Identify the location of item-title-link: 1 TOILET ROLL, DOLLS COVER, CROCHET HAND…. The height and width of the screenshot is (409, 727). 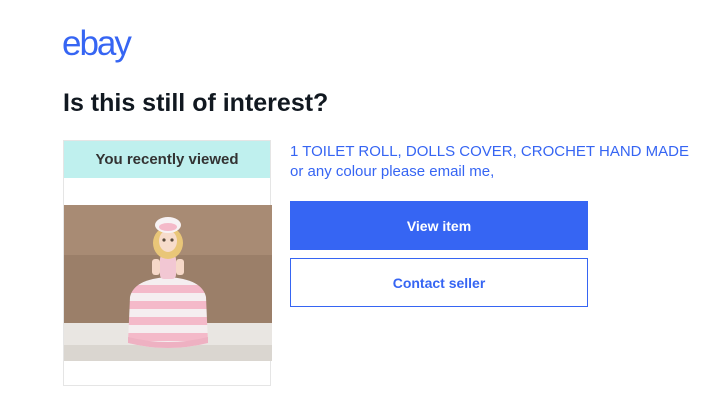
(490, 162).